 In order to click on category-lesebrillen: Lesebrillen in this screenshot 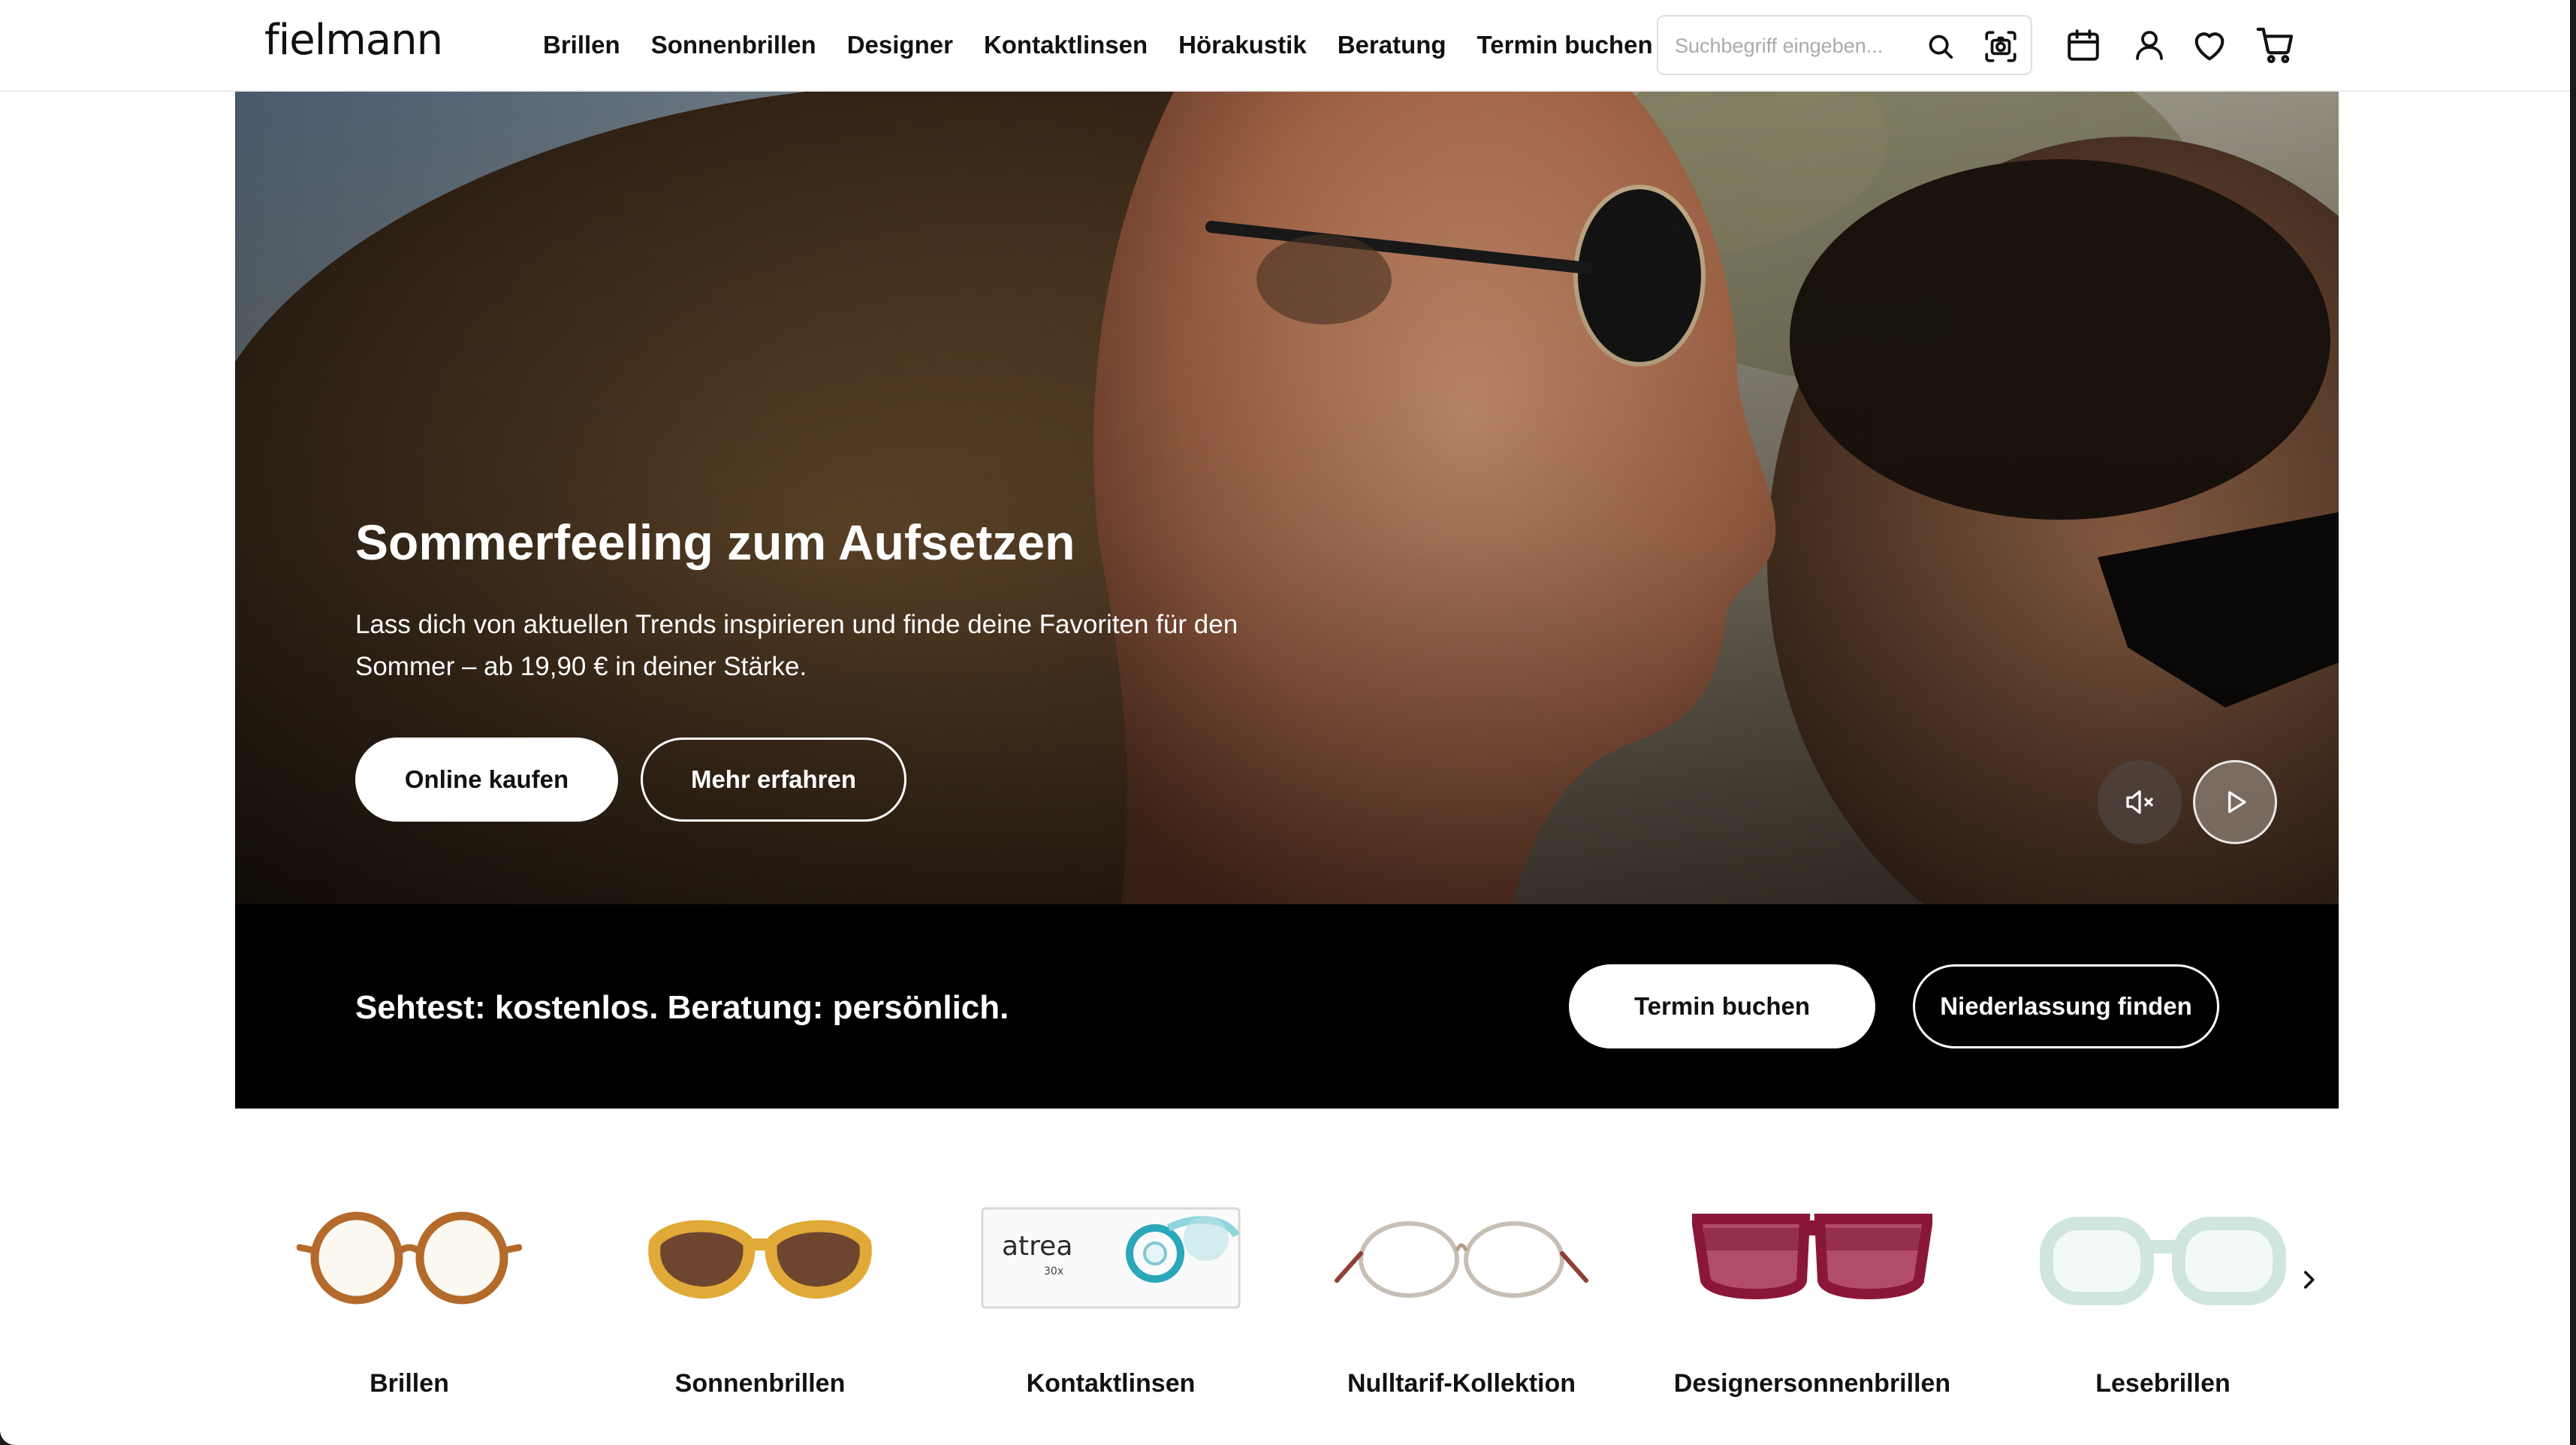, I will do `click(2163, 1299)`.